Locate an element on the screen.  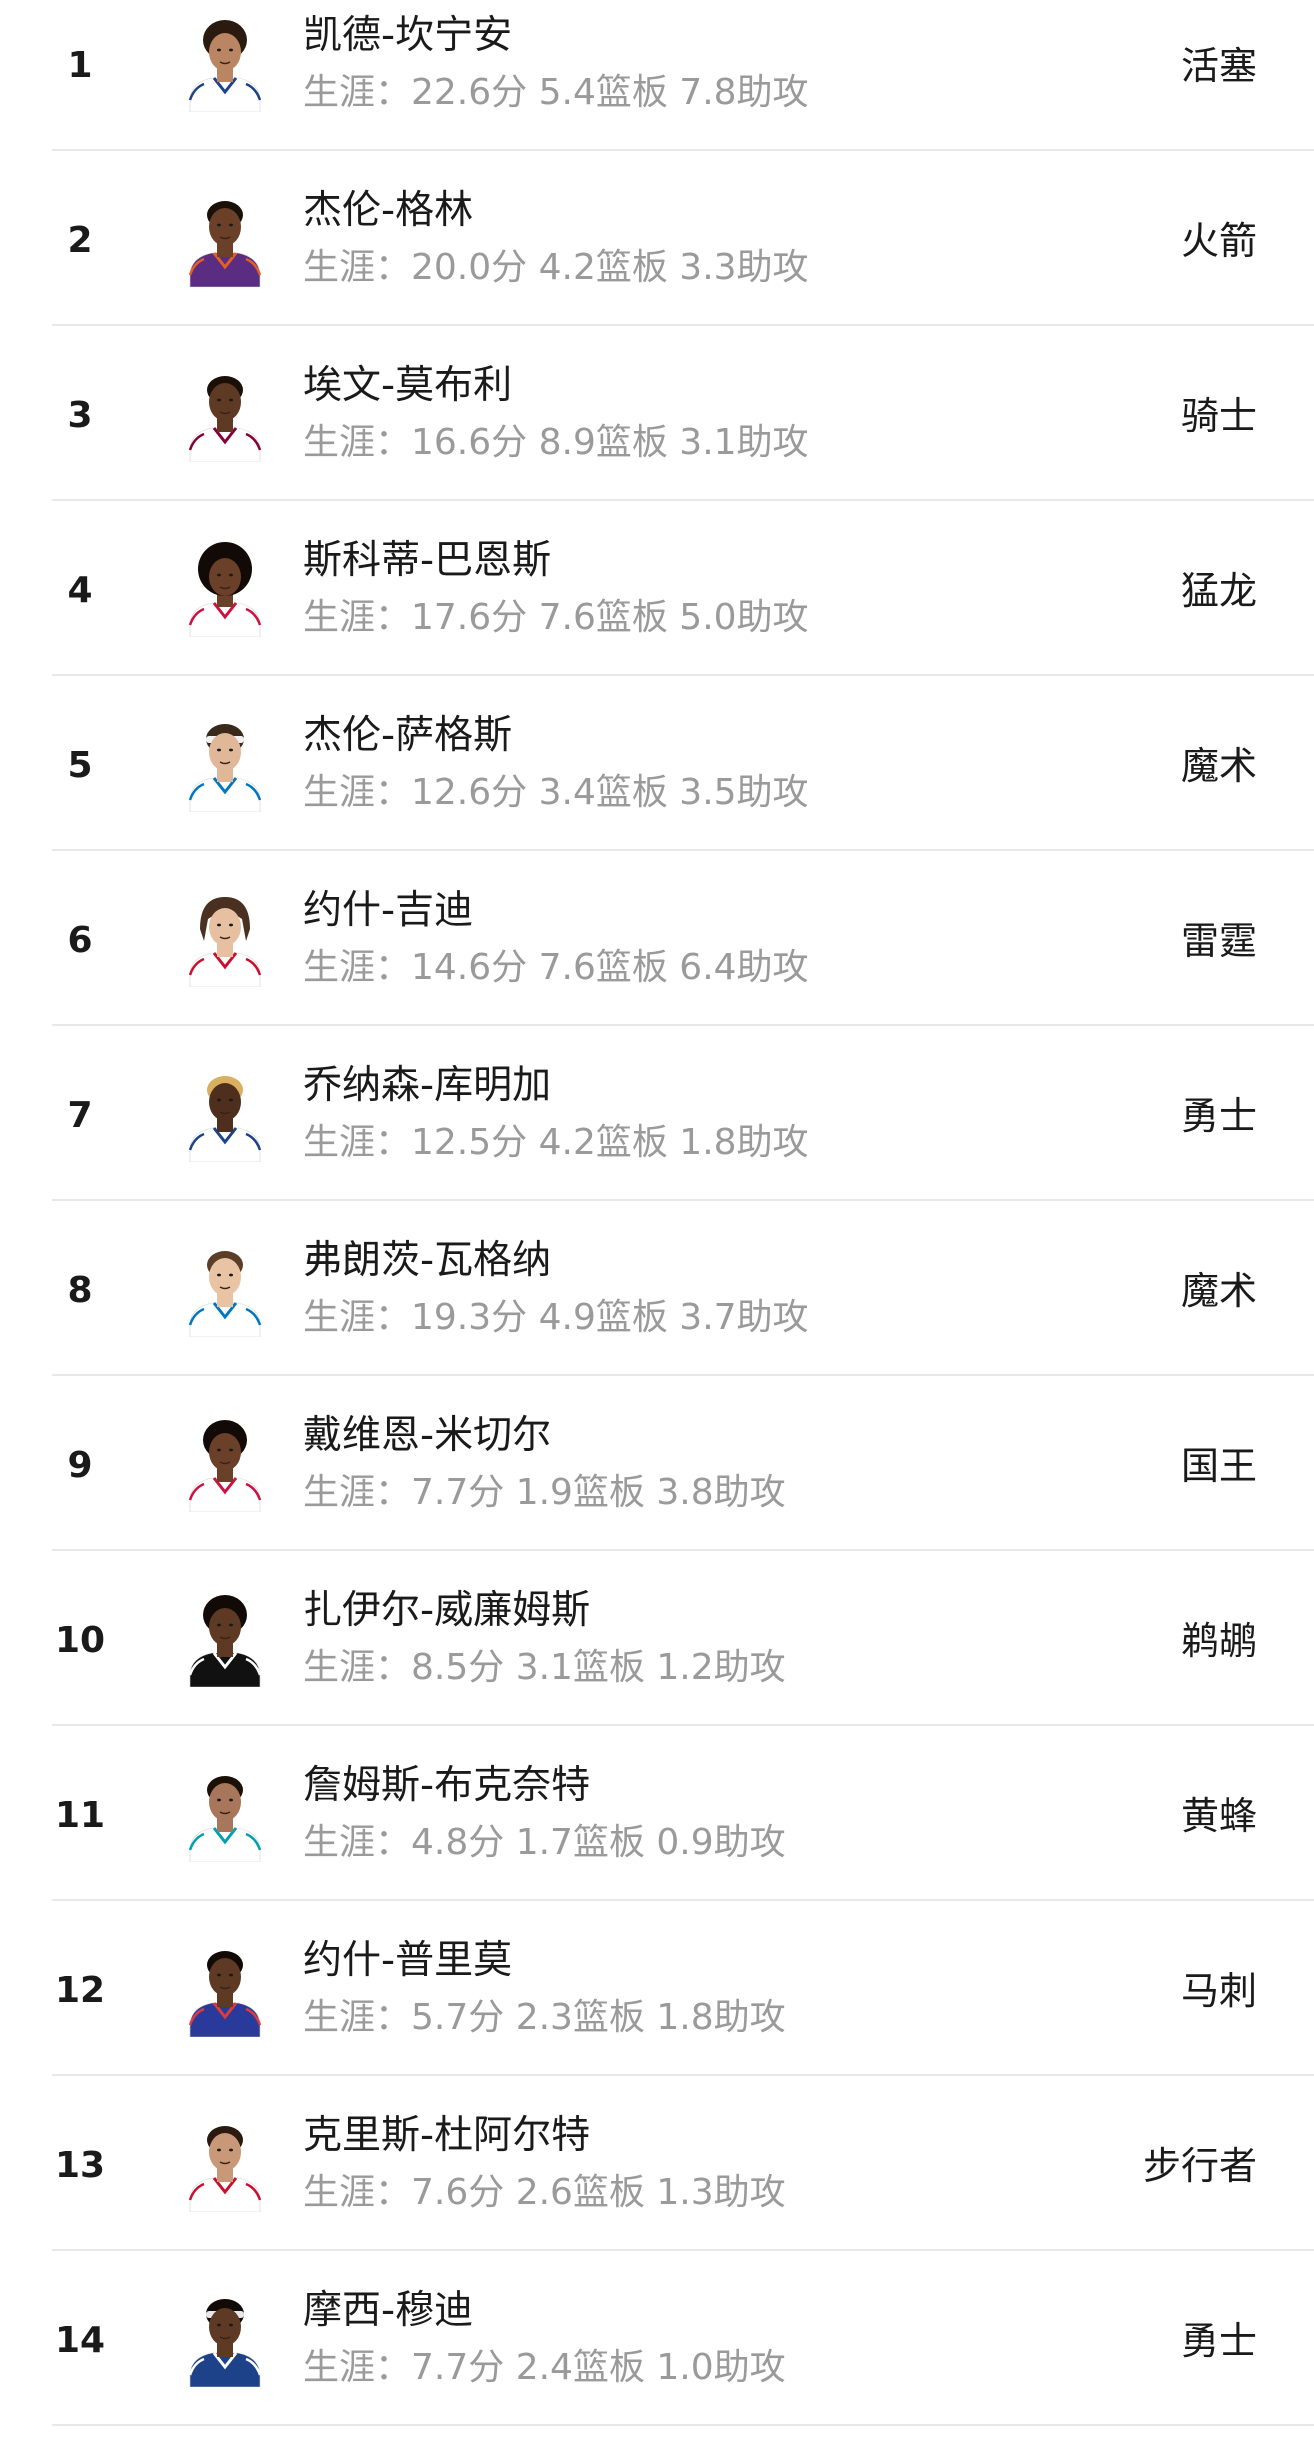
player-name: 戴维恩-米切尔 is located at coordinates (427, 1435).